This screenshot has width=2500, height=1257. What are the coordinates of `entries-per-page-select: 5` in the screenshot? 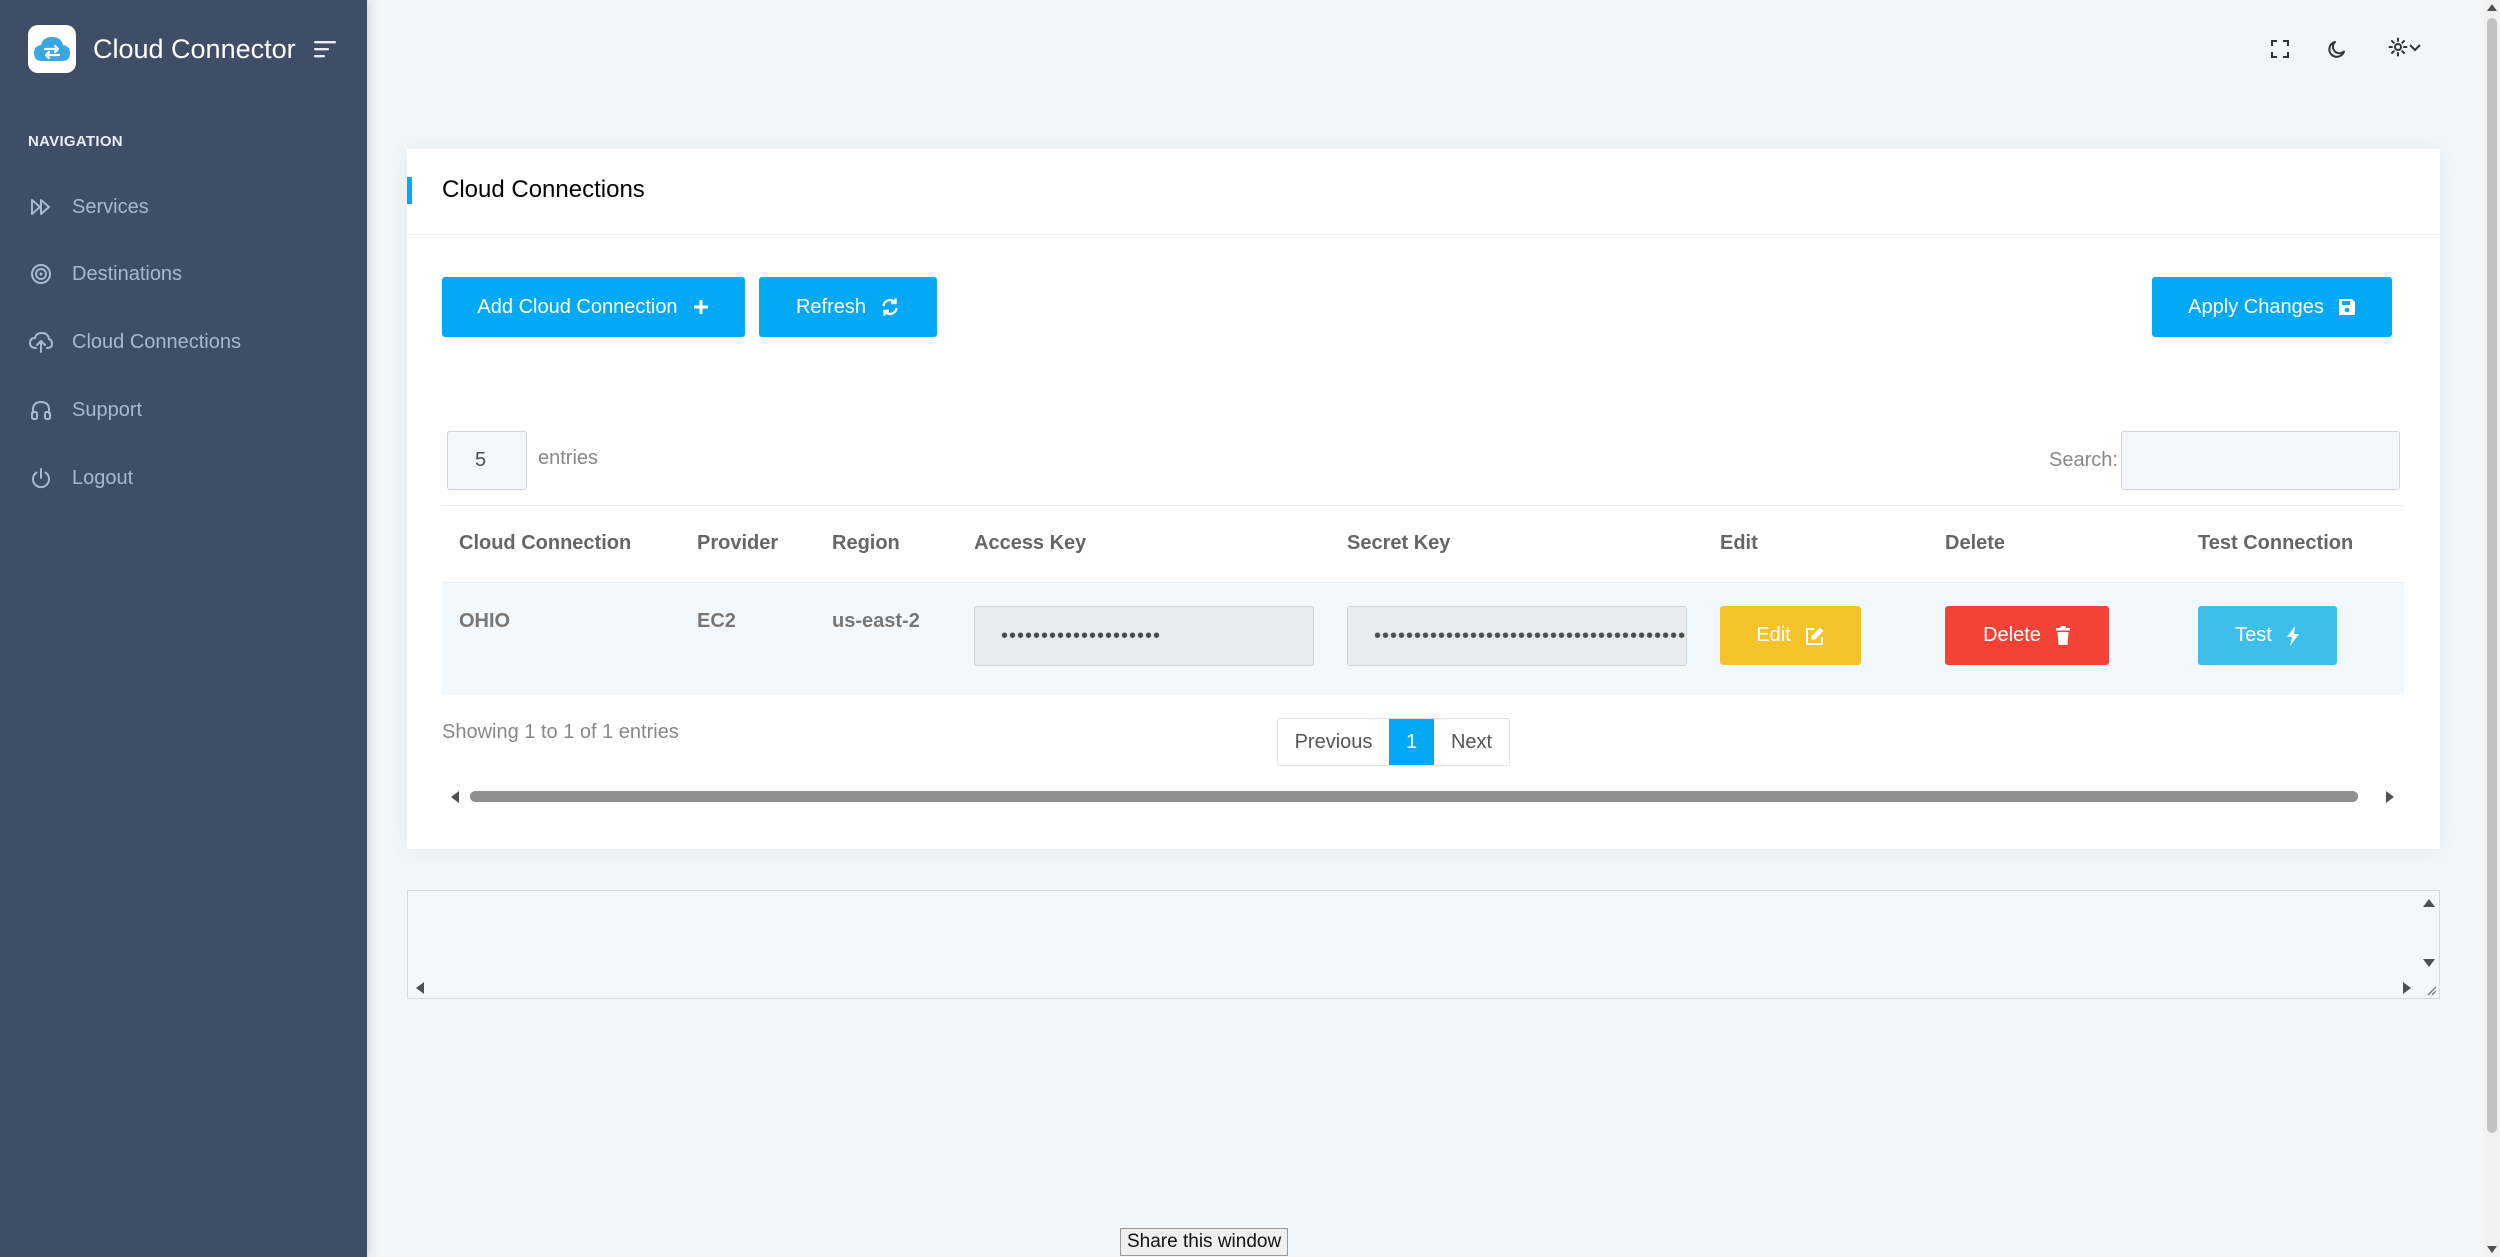 It's located at (487, 460).